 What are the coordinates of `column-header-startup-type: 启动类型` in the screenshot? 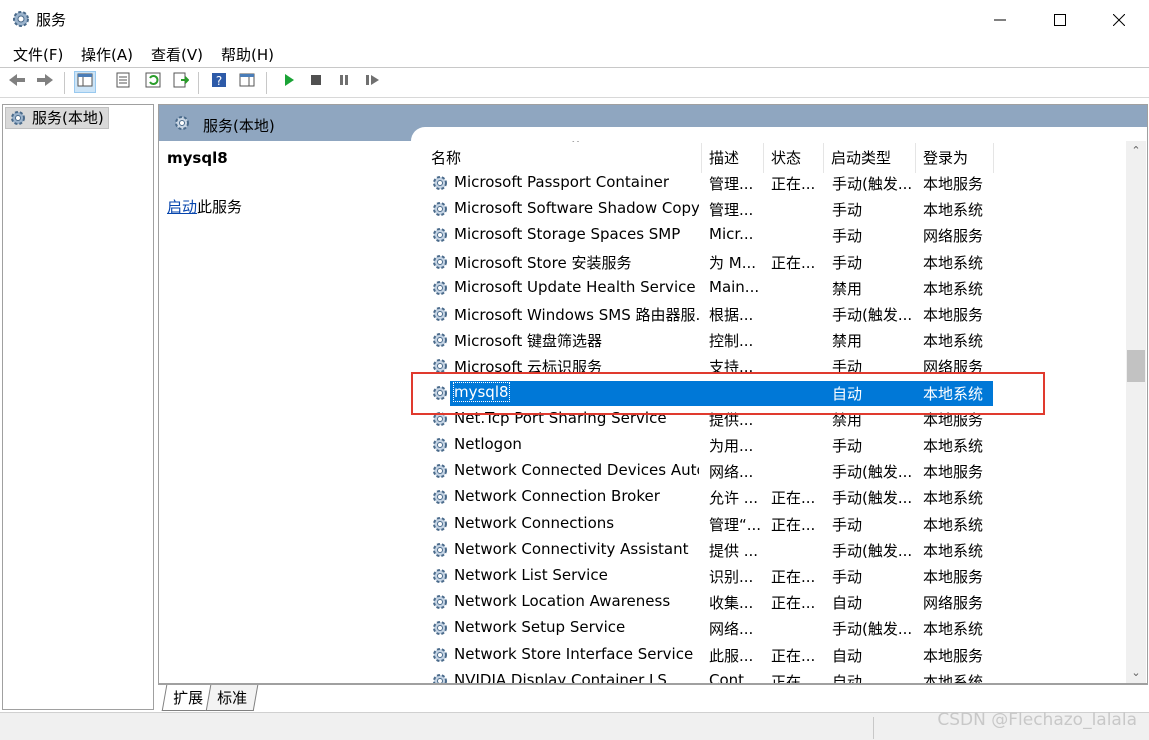 It's located at (873, 158).